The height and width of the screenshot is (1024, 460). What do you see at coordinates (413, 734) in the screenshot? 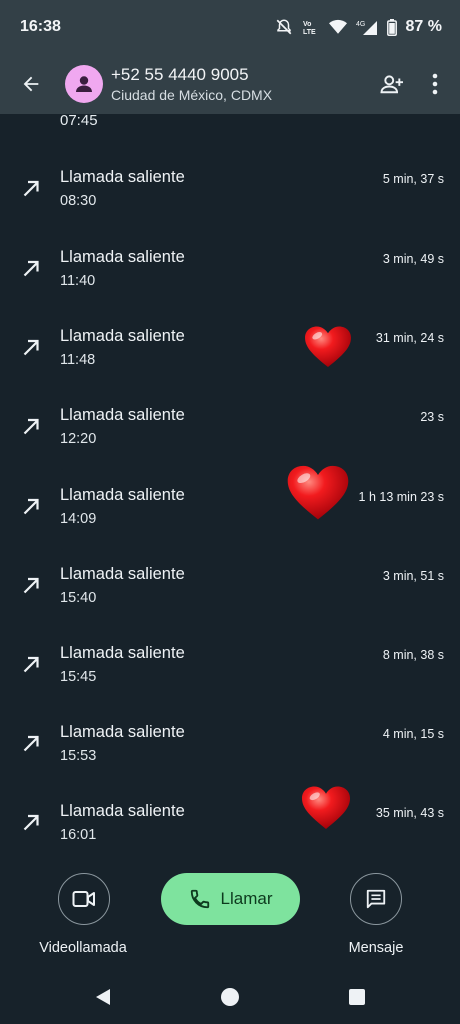
I see `call-duration: 4 min, 15 s` at bounding box center [413, 734].